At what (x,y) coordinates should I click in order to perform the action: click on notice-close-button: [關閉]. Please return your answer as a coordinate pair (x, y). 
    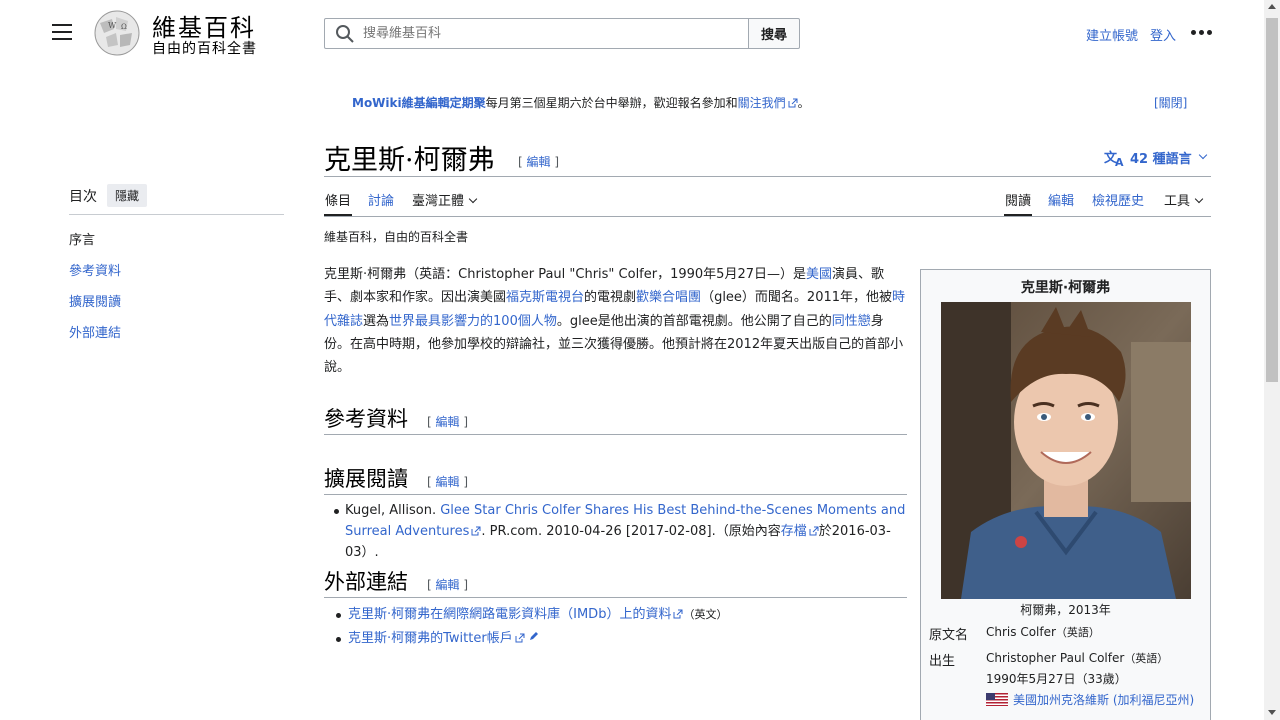
    Looking at the image, I should click on (1170, 102).